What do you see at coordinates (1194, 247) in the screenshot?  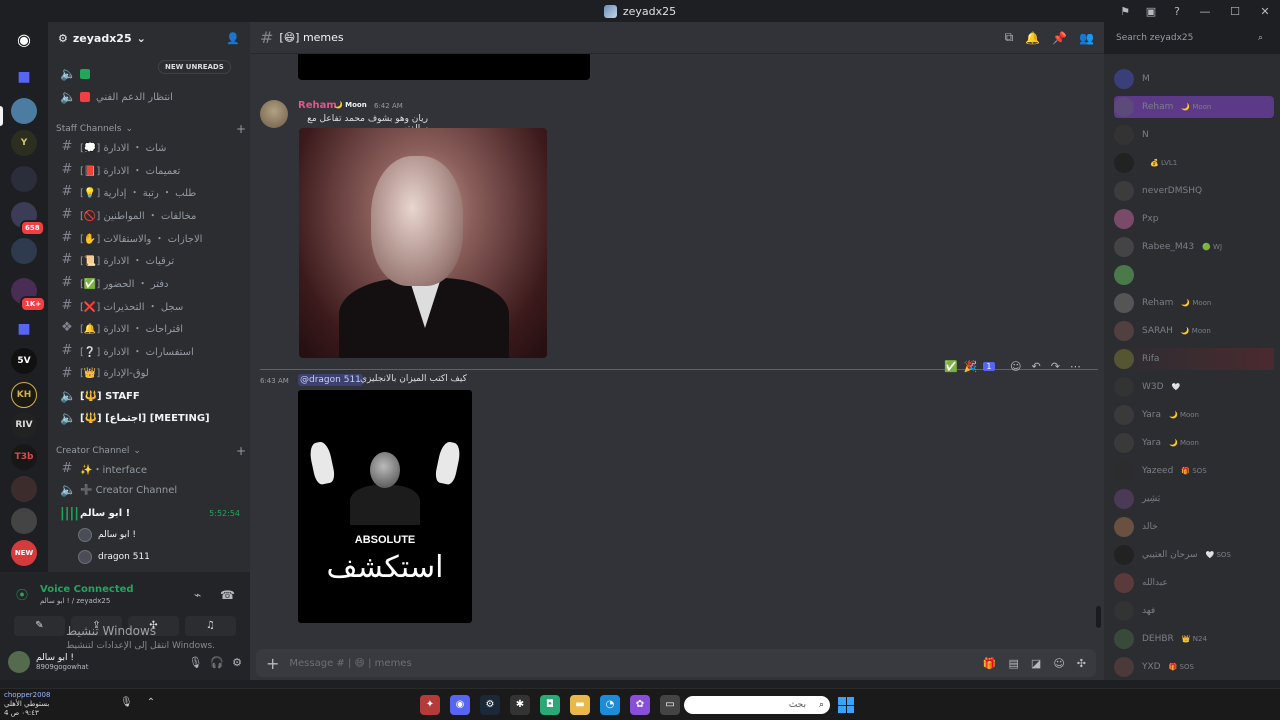 I see `member-6: Rabee_M43 🟢 WJ` at bounding box center [1194, 247].